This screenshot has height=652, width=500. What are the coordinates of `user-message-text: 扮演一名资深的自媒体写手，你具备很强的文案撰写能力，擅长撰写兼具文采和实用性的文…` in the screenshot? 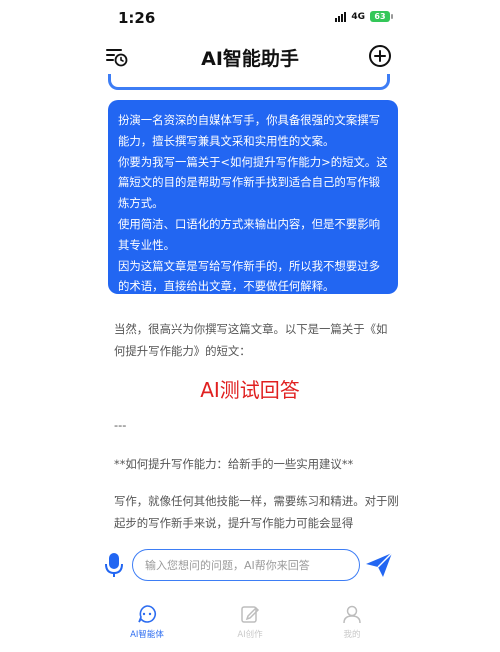 It's located at (253, 203).